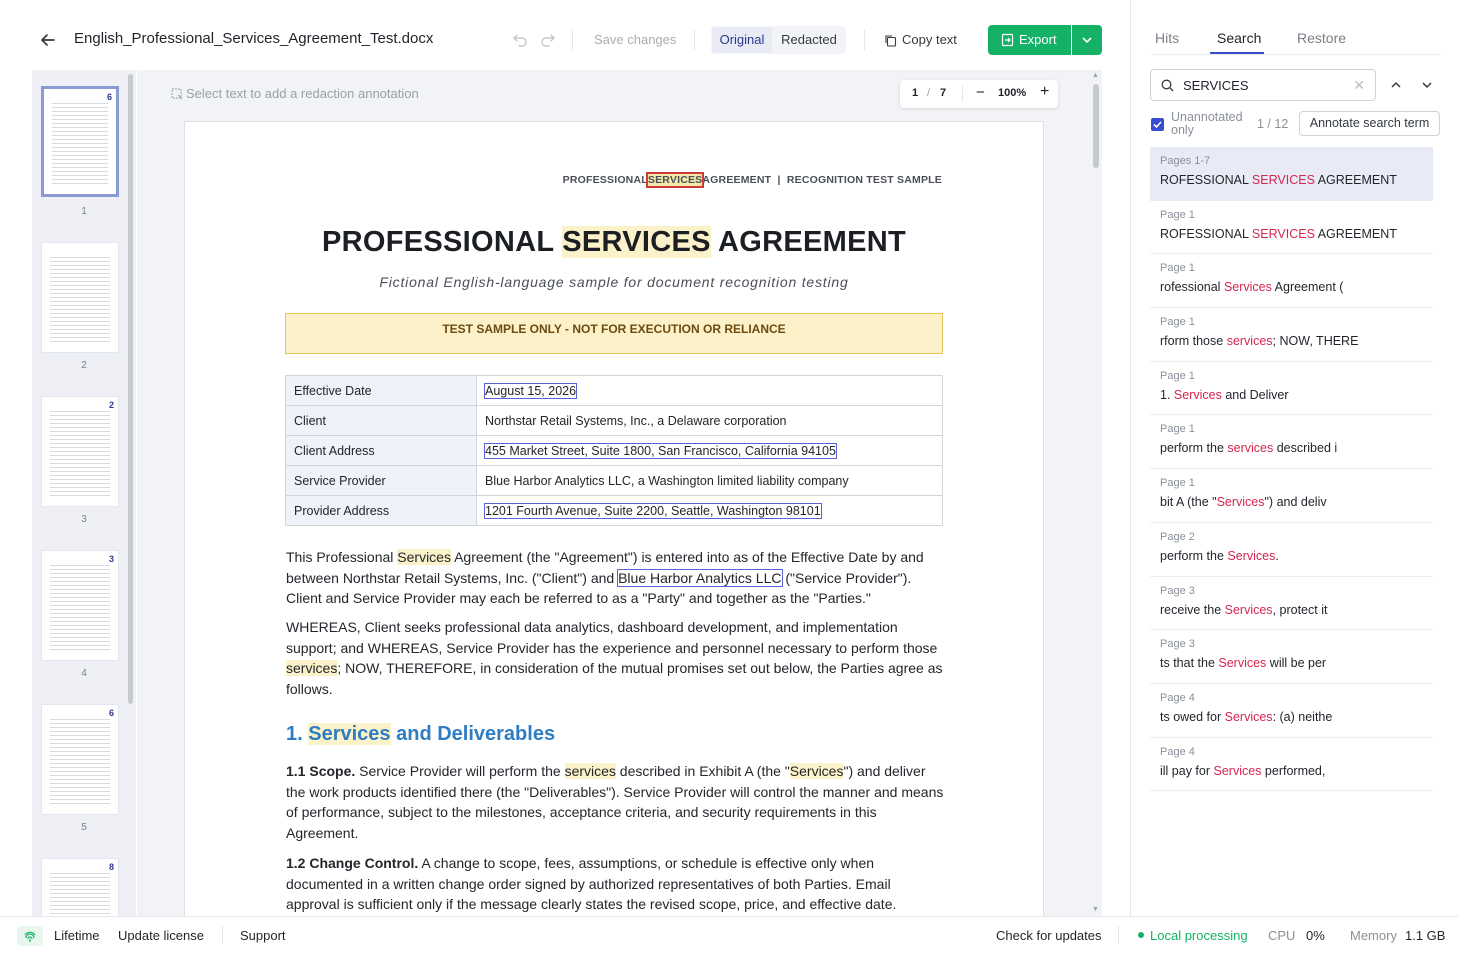  What do you see at coordinates (1044, 92) in the screenshot?
I see `zoom-in-button: +` at bounding box center [1044, 92].